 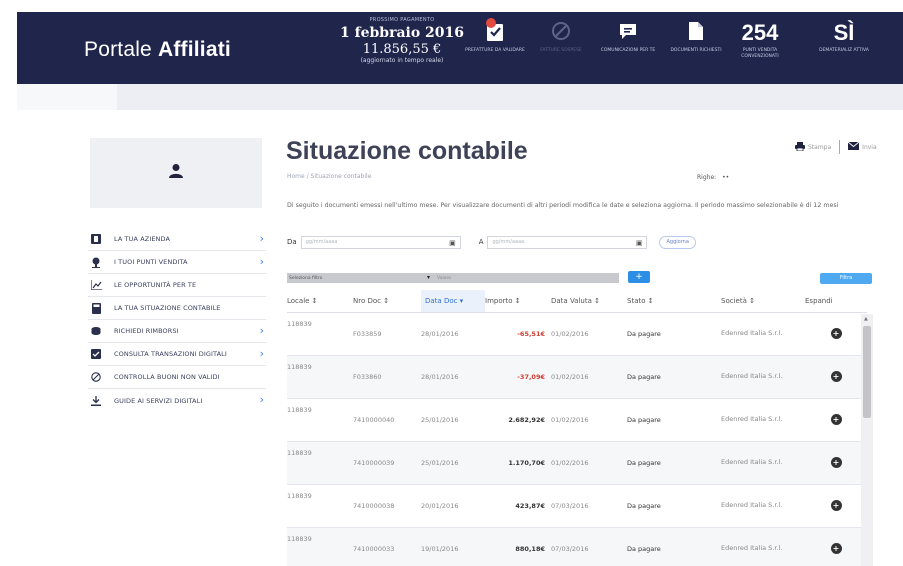 I want to click on sidebar-item-situazione-contabile: LA TUA SITUAZIONE CONTABILE, so click(x=177, y=308).